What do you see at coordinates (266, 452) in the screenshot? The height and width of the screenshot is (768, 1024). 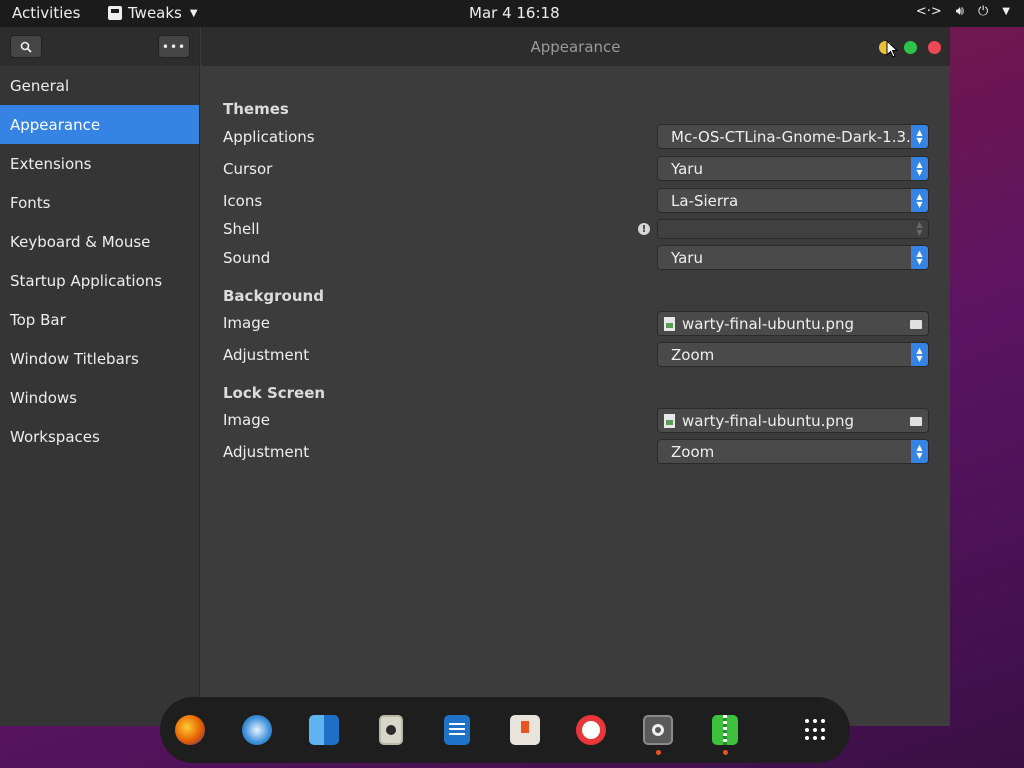 I see `lock-adjustment-label: Adjustment` at bounding box center [266, 452].